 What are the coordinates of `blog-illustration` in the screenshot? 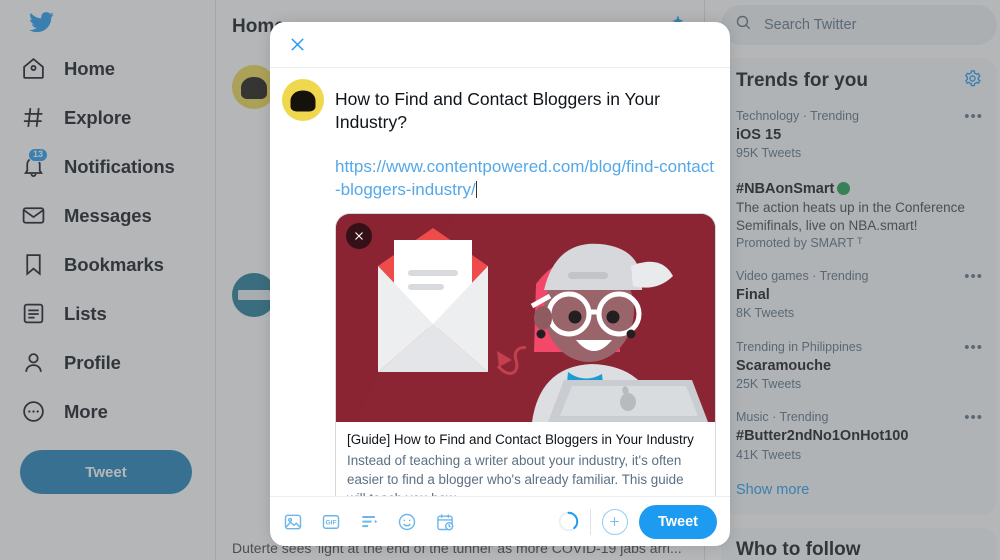 It's located at (525, 318).